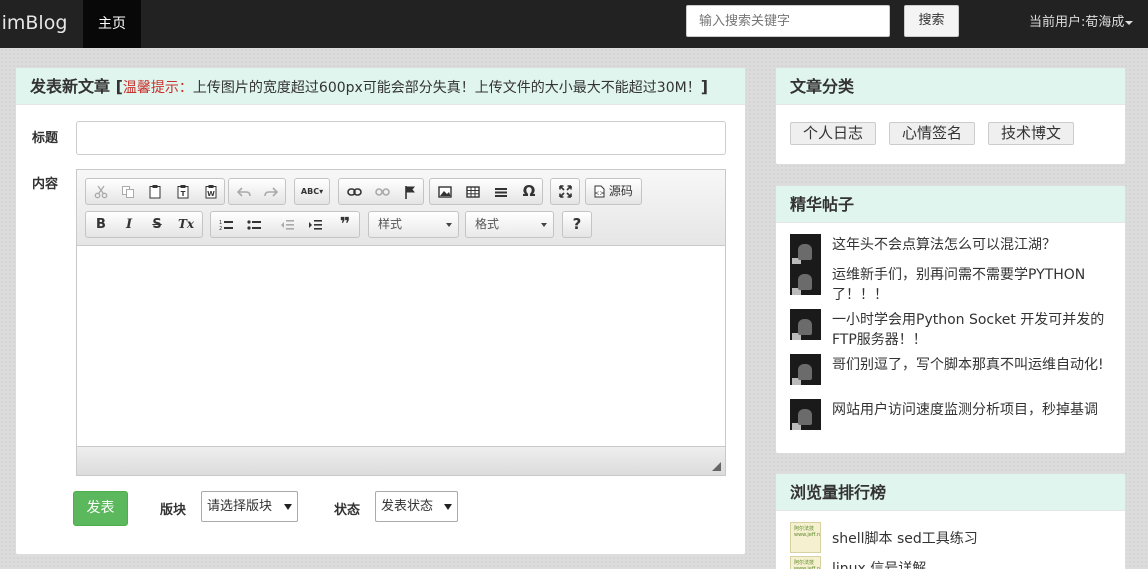 This screenshot has height=569, width=1148. I want to click on numbered-list-icon: 12, so click(226, 224).